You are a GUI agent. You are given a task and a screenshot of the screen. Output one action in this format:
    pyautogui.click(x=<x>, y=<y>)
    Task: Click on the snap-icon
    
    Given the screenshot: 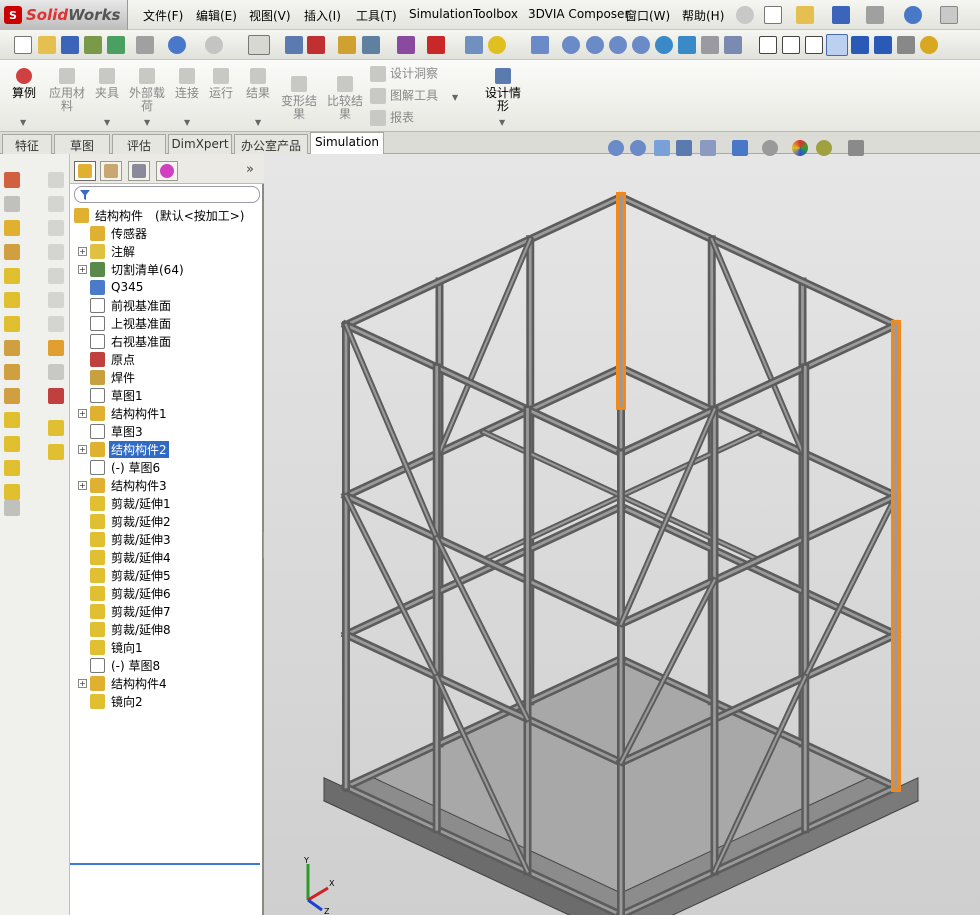 What is the action you would take?
    pyautogui.click(x=540, y=45)
    